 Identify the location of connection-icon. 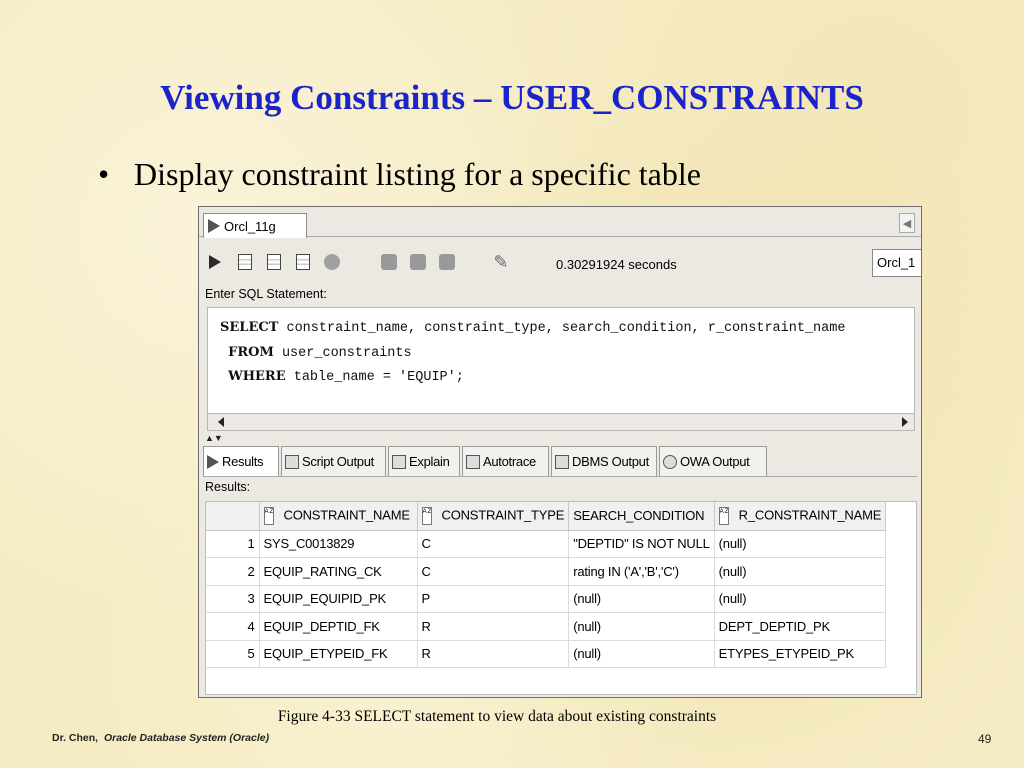
(214, 226).